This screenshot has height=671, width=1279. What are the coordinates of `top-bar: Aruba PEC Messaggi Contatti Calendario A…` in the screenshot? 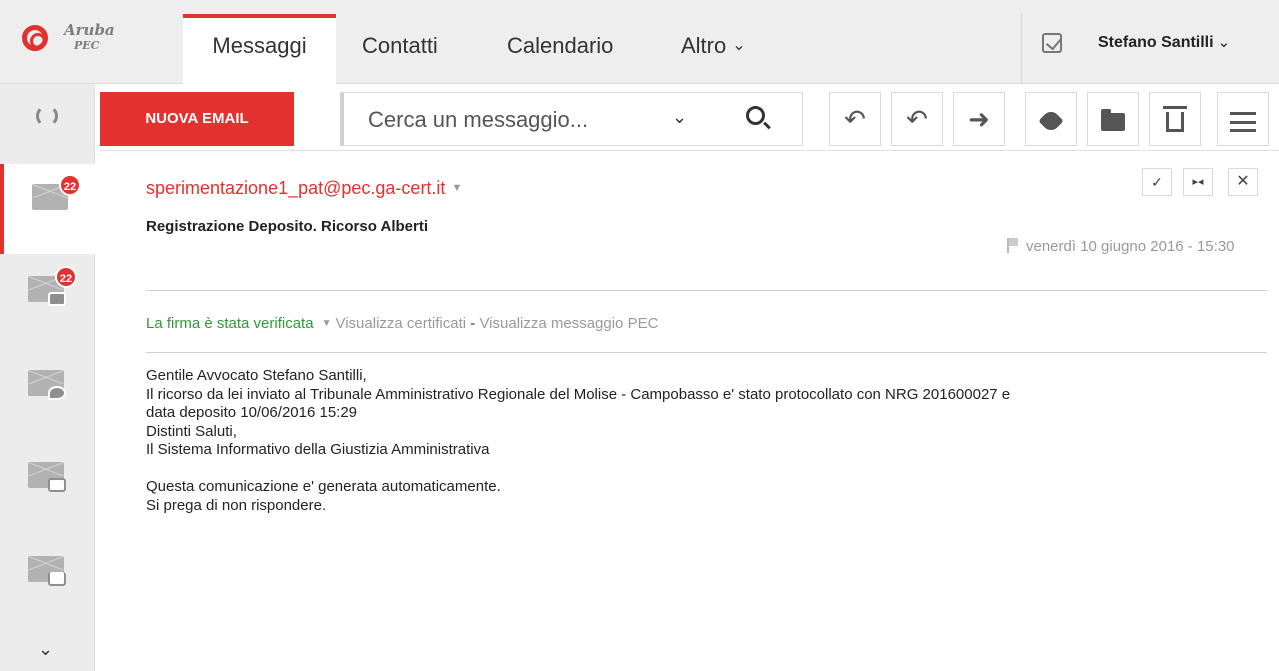 It's located at (639, 42).